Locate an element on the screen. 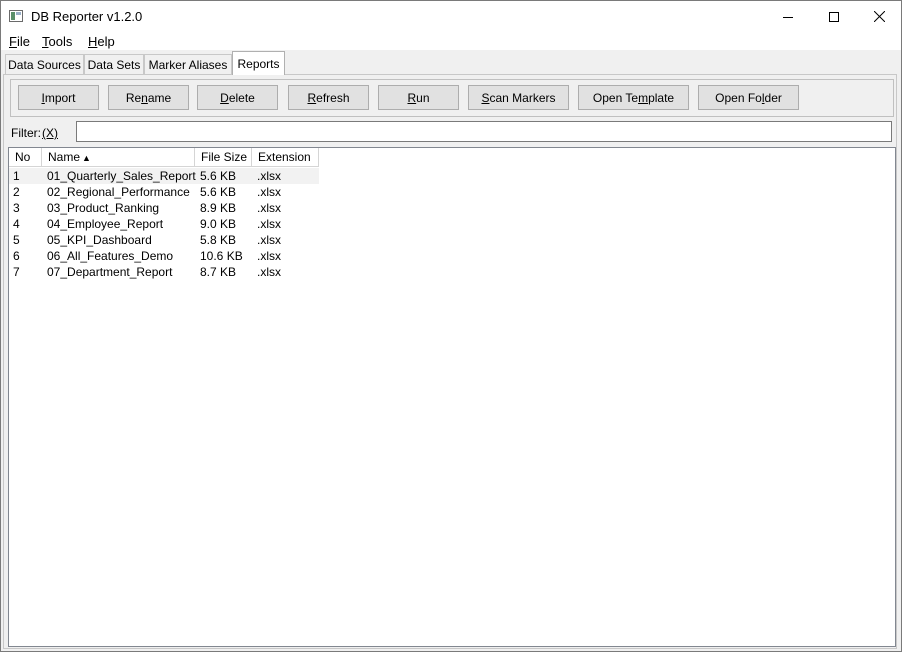  rename-button: Re n ame is located at coordinates (148, 97).